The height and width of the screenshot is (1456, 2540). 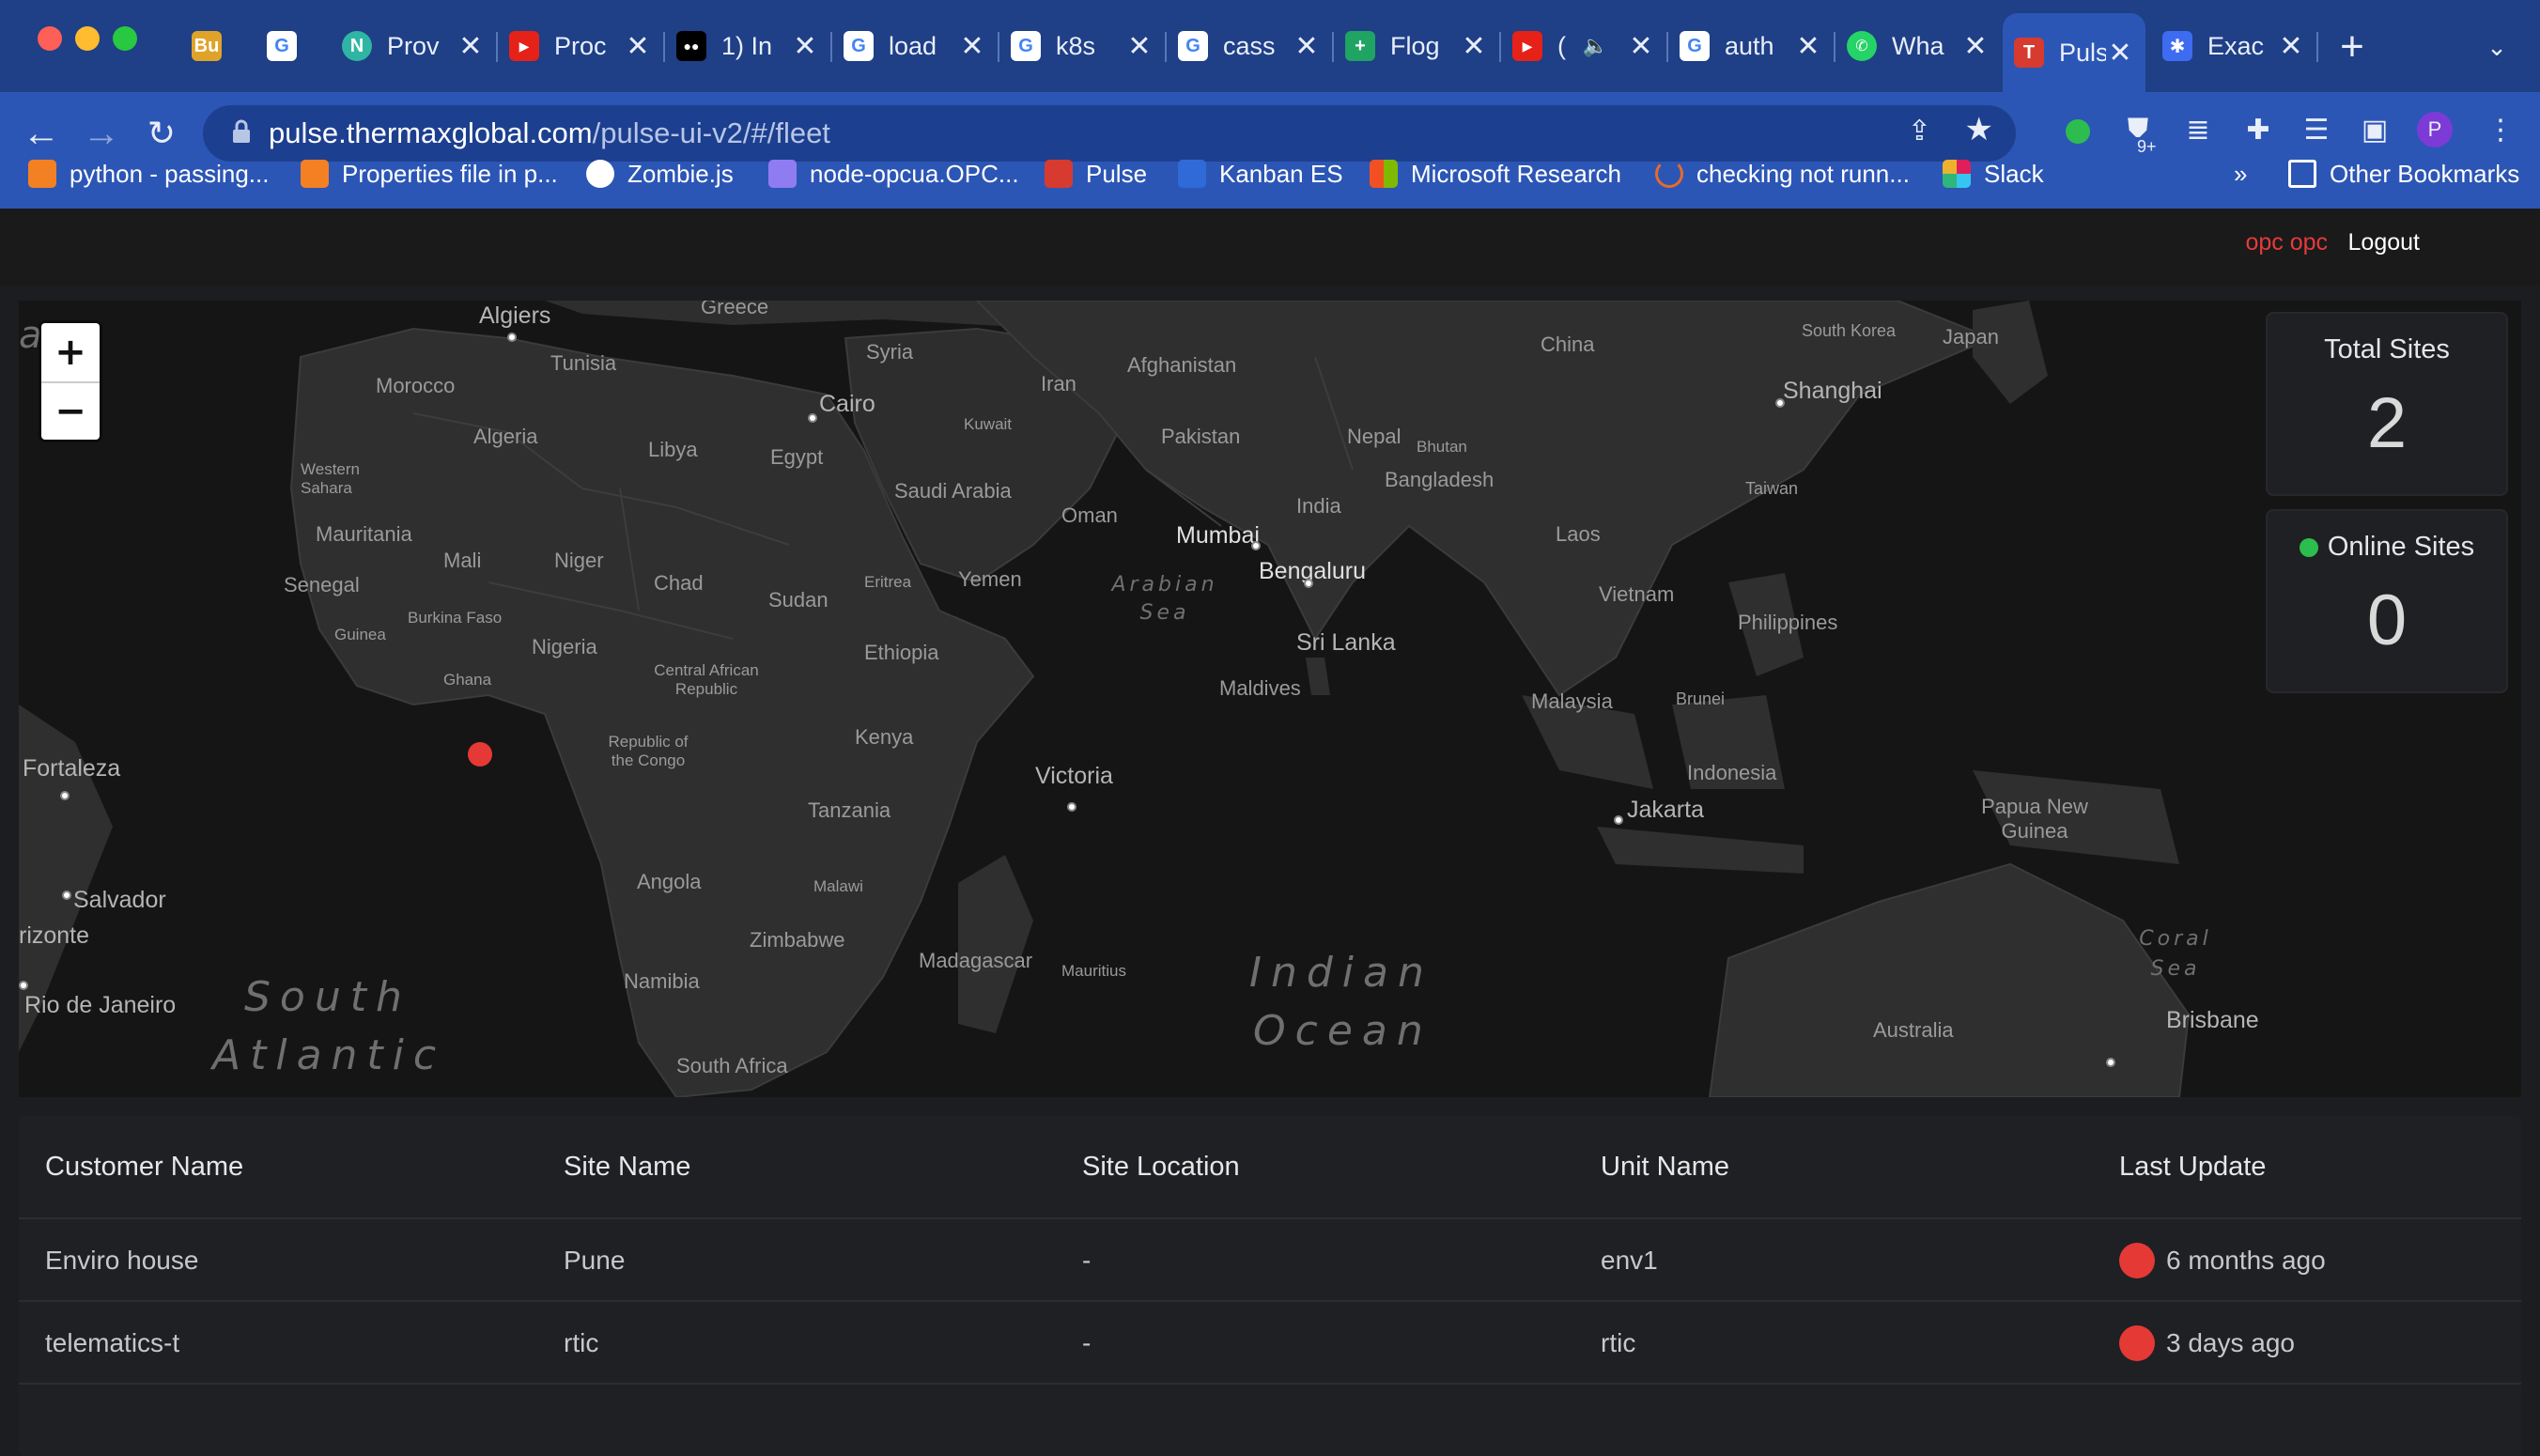 What do you see at coordinates (2316, 129) in the screenshot?
I see `media-queue-icon: ☰` at bounding box center [2316, 129].